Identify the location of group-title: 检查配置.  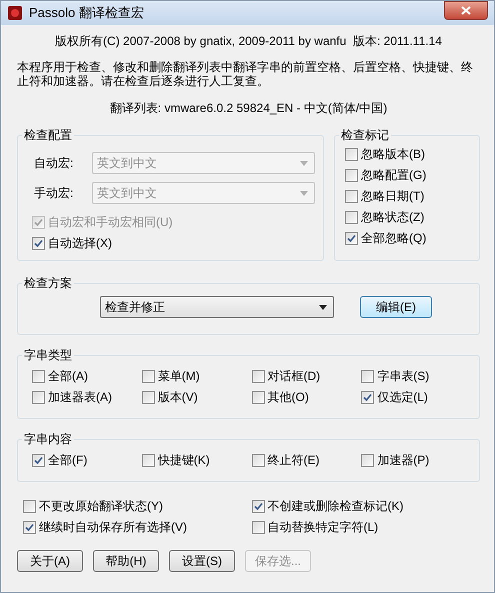
(48, 135).